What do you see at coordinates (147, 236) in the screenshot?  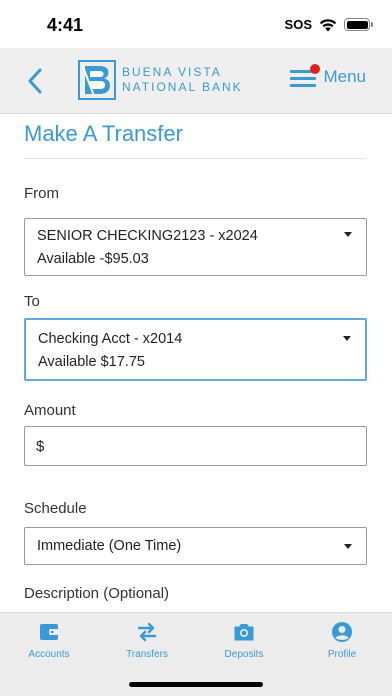 I see `from-account-name: SENIOR CHECKING2123 - x2024` at bounding box center [147, 236].